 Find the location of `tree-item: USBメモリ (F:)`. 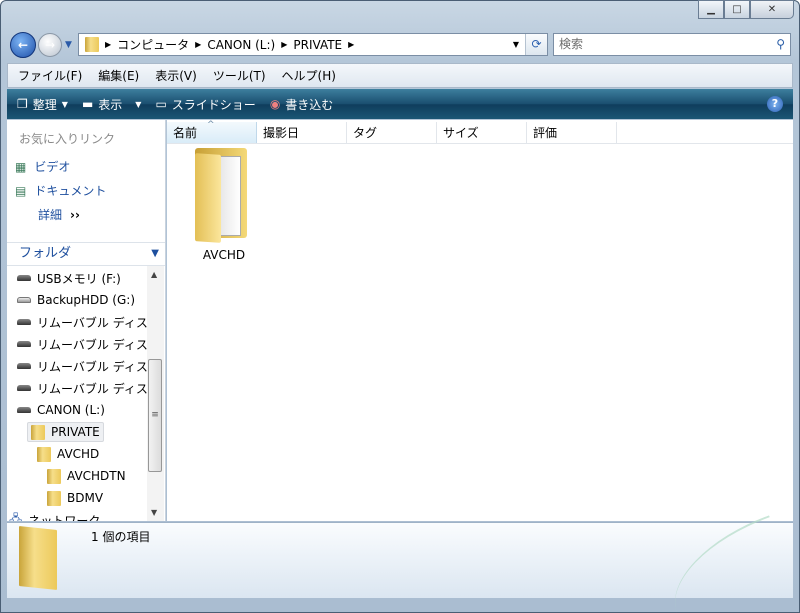

tree-item: USBメモリ (F:) is located at coordinates (69, 278).